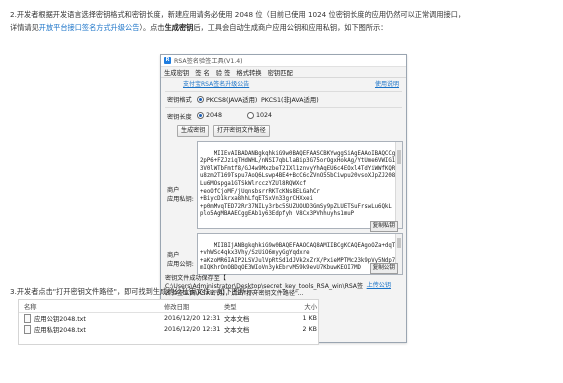  What do you see at coordinates (194, 306) in the screenshot?
I see `col-modified: 修改日期` at bounding box center [194, 306].